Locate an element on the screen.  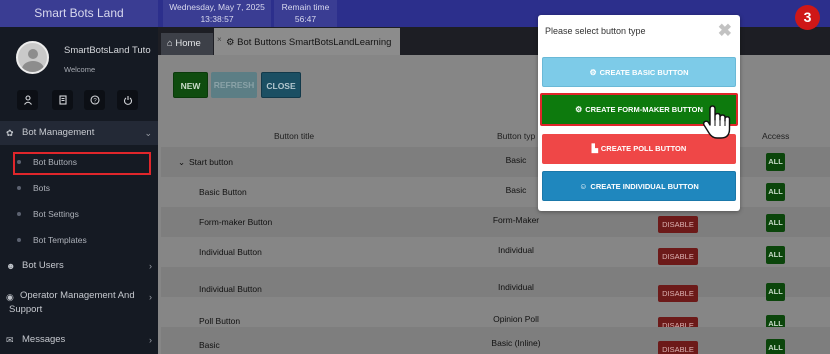
profile-button is located at coordinates (27, 100).